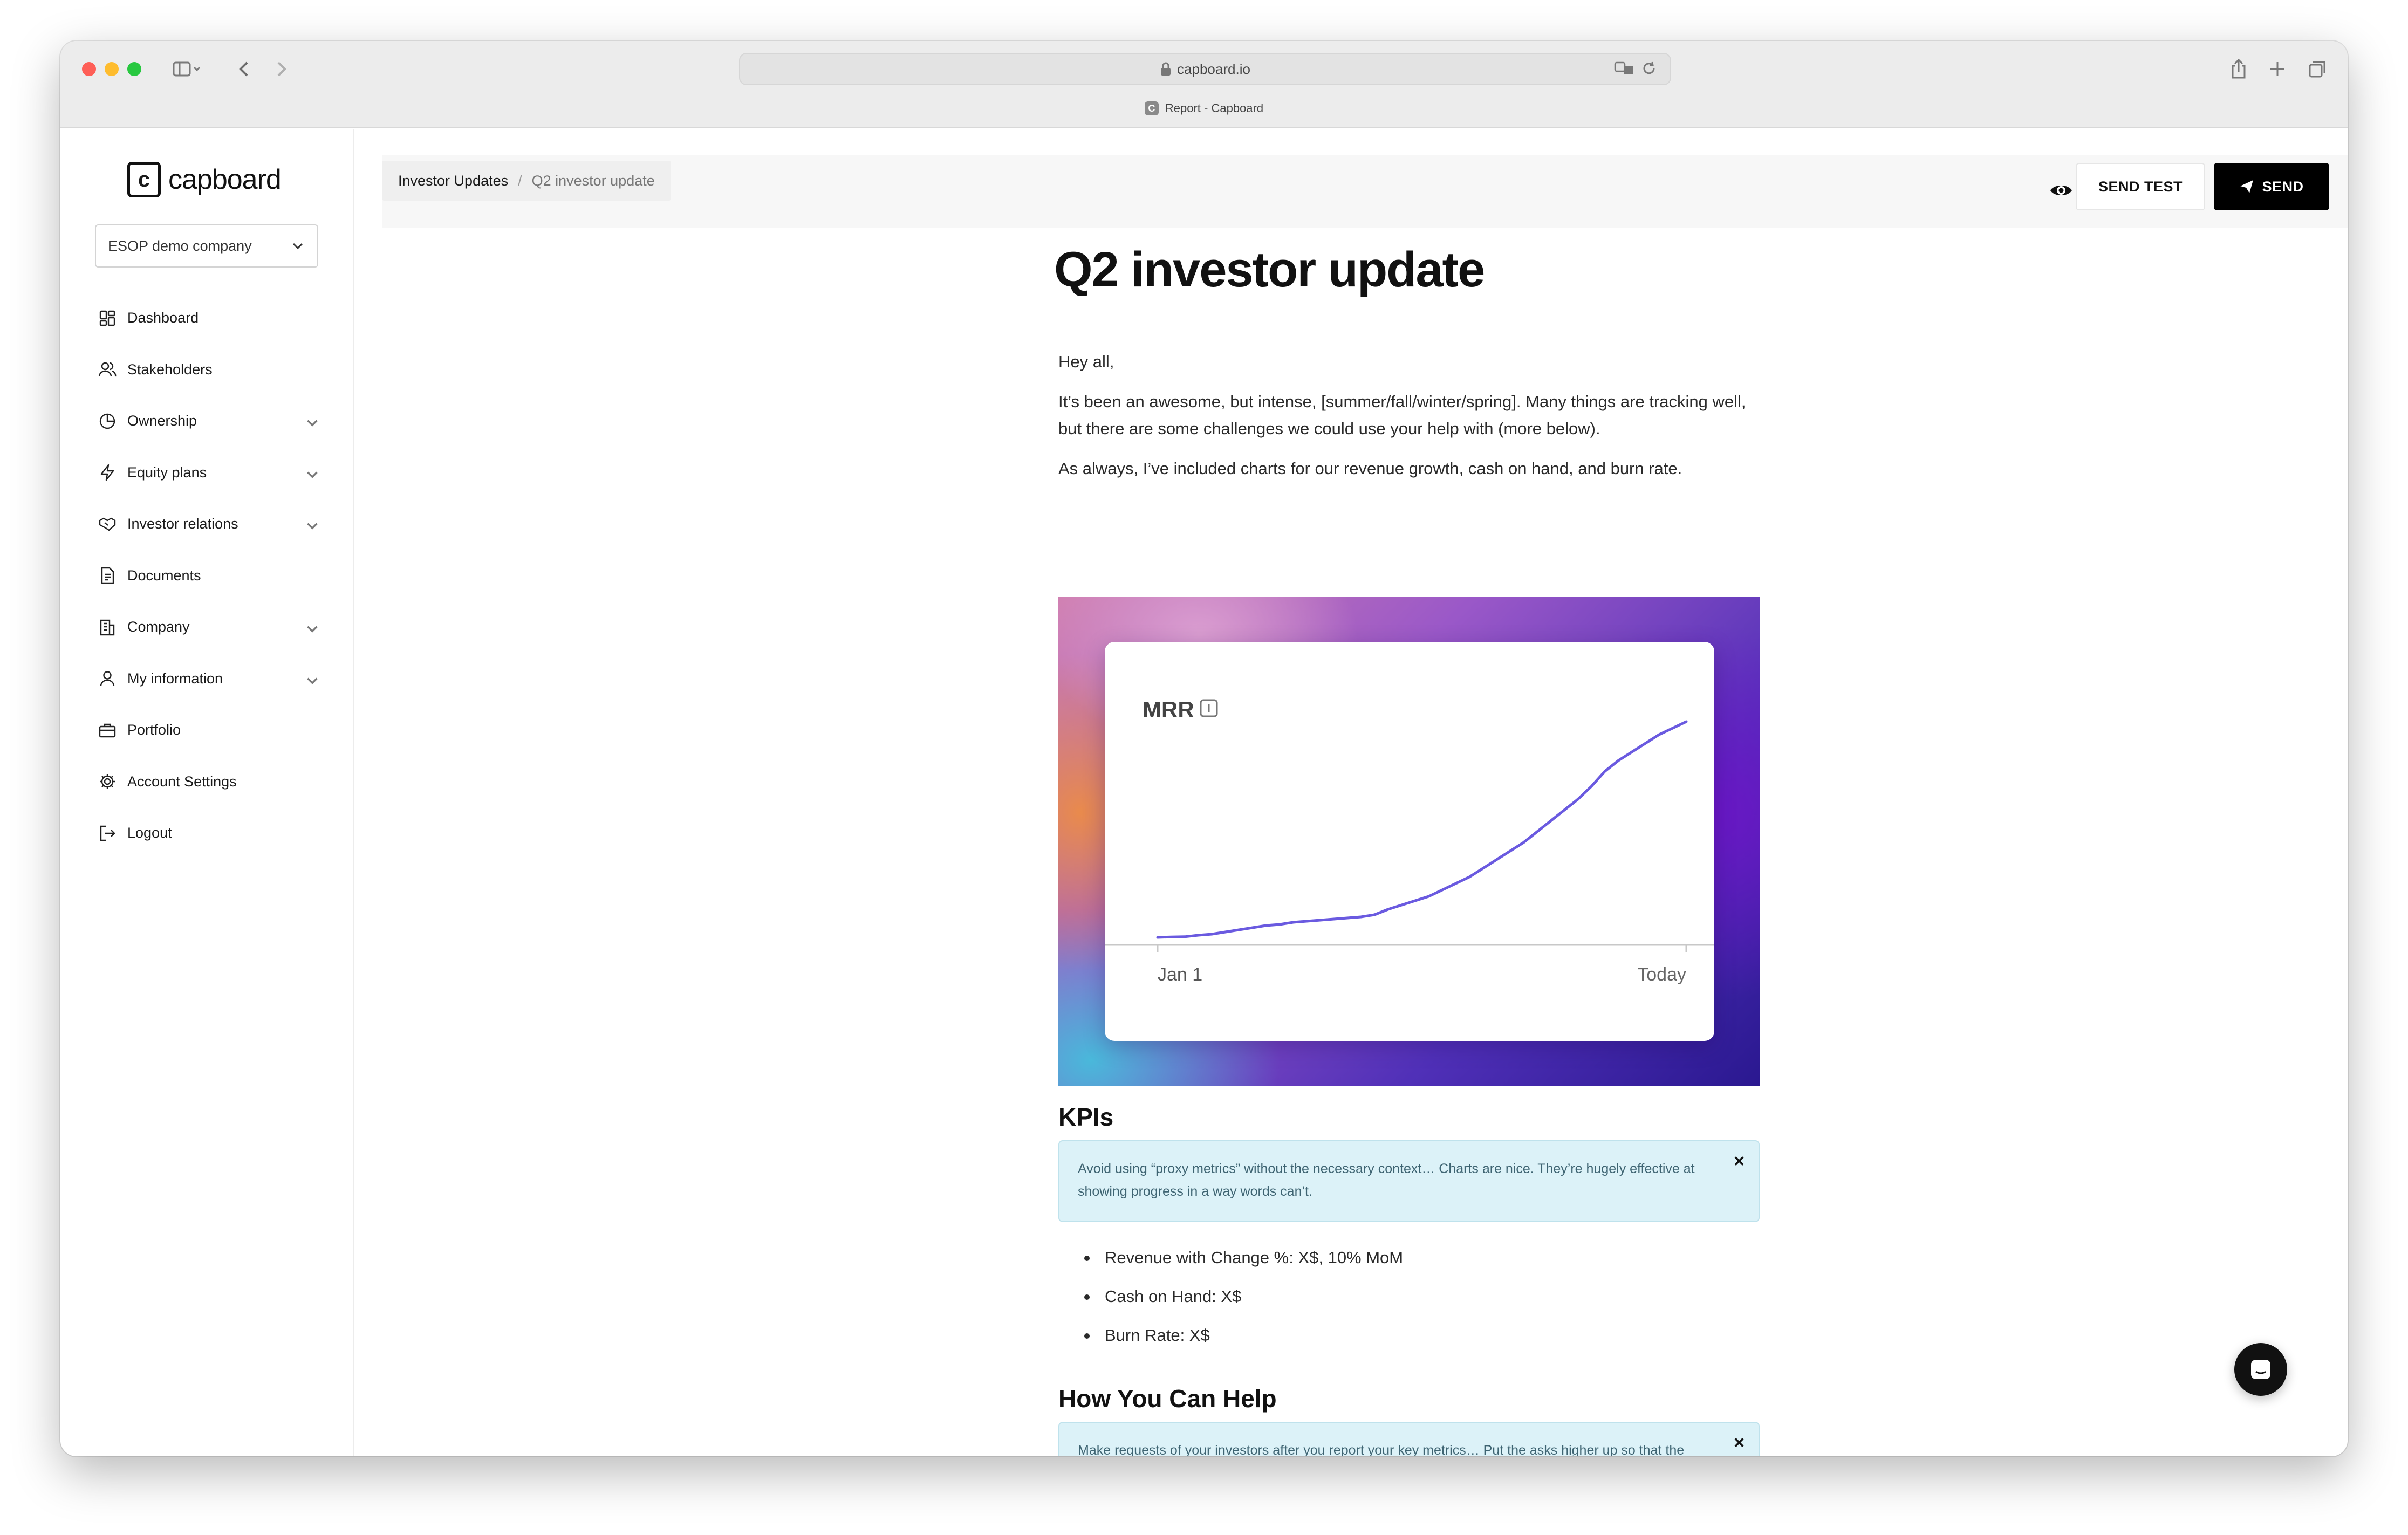 This screenshot has width=2408, height=1535. I want to click on chevron-right-icon, so click(282, 69).